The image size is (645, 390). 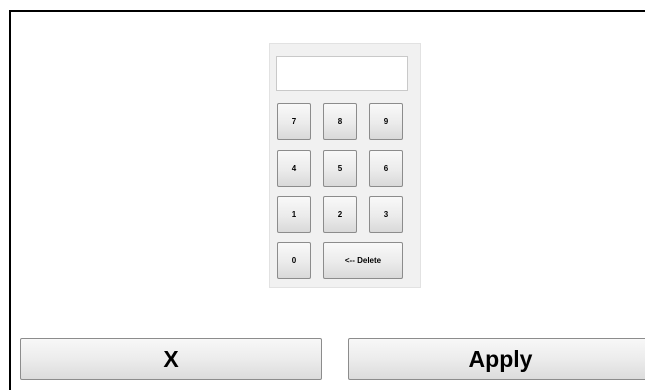 What do you see at coordinates (386, 168) in the screenshot?
I see `key-6-button: 6` at bounding box center [386, 168].